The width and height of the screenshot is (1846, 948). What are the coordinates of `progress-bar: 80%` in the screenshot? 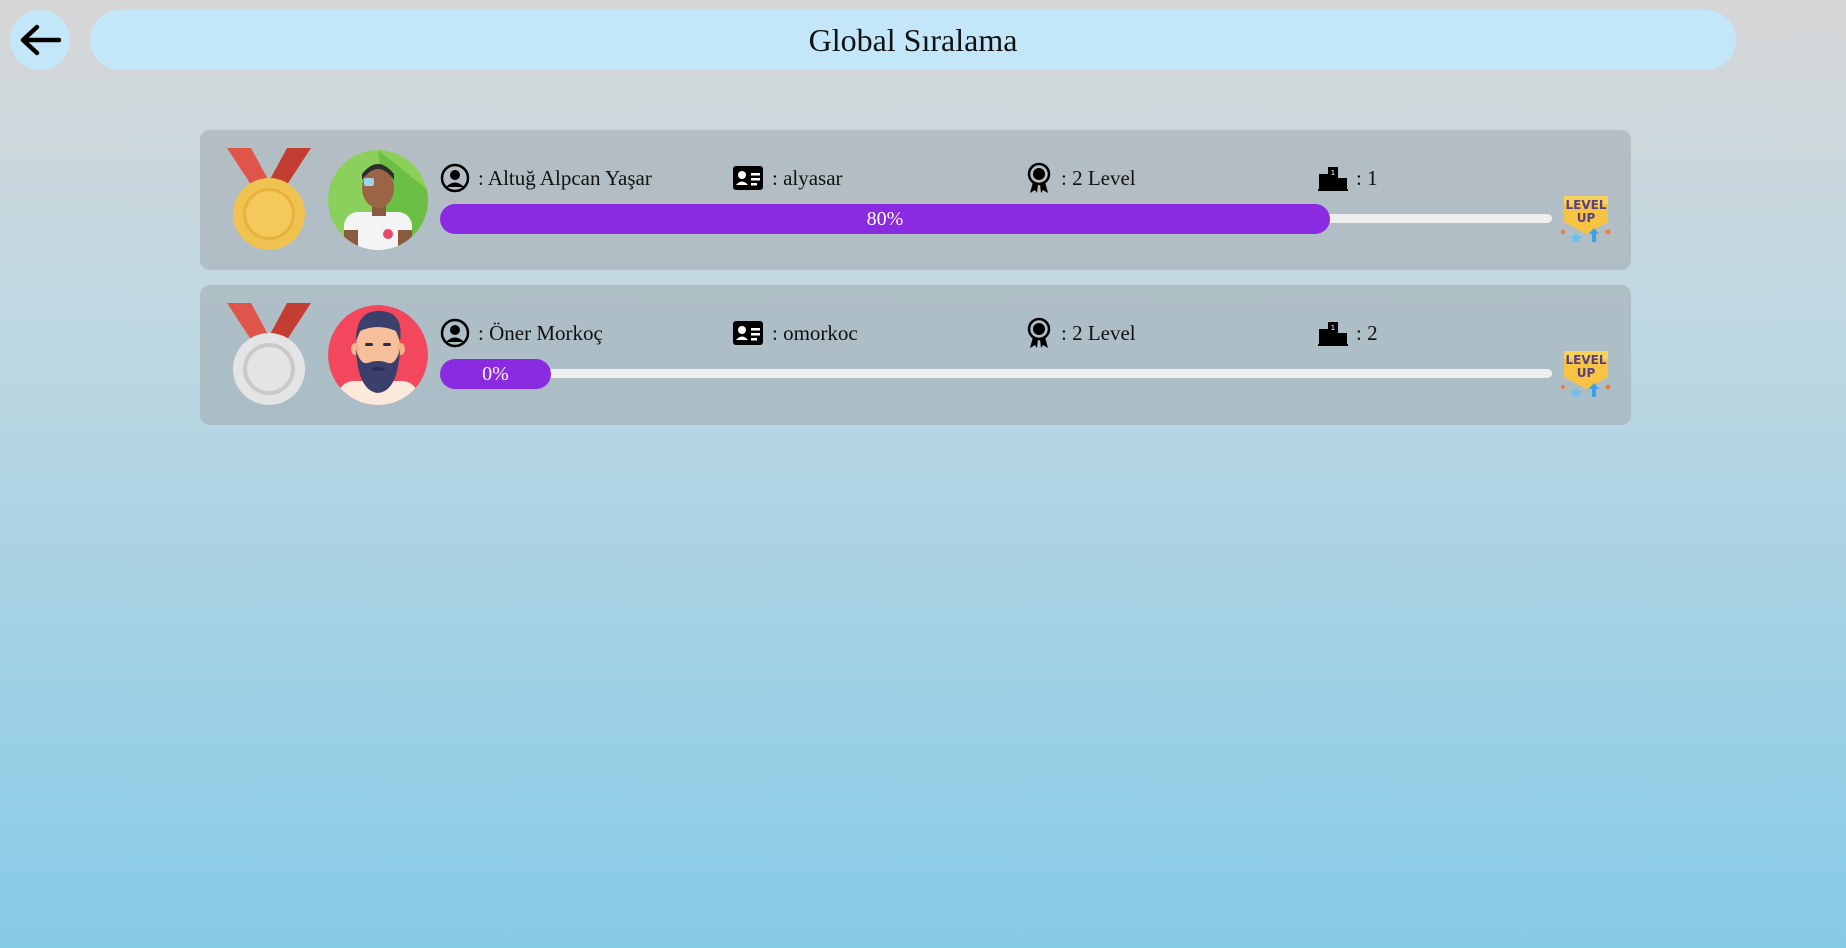 It's located at (885, 219).